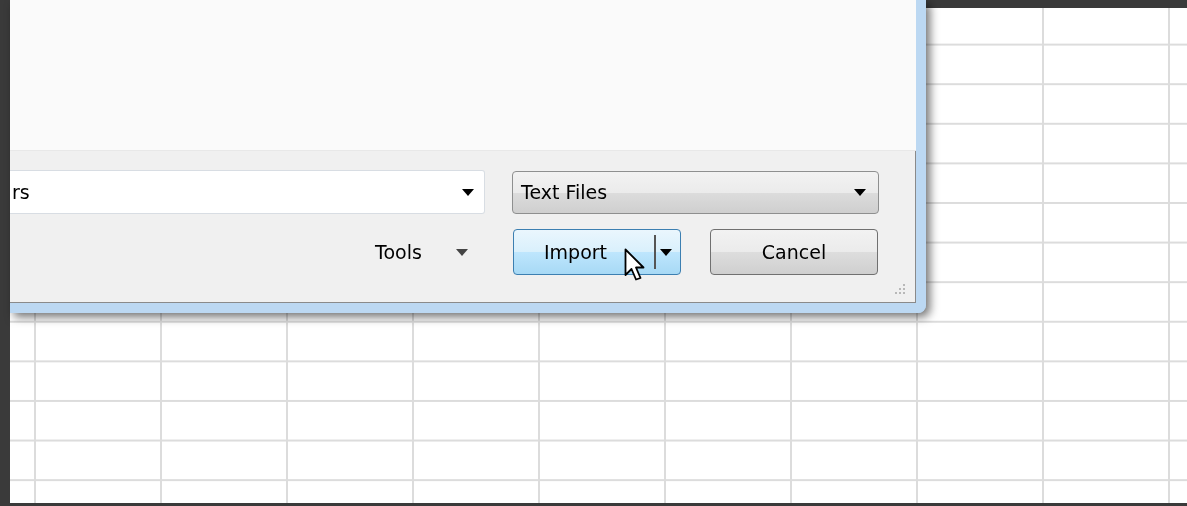 The height and width of the screenshot is (506, 1187). I want to click on resize-grip-icon, so click(900, 289).